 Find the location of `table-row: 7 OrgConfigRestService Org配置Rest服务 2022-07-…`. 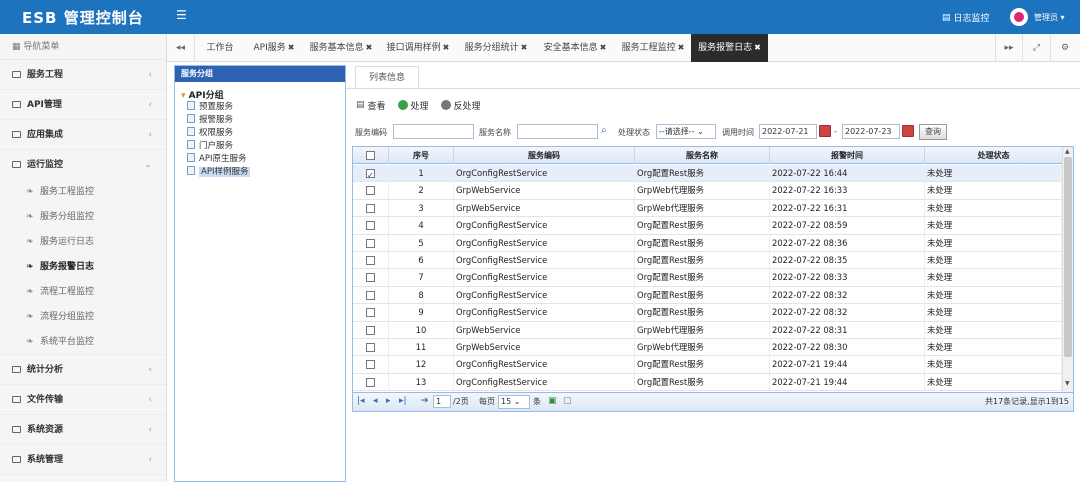

table-row: 7 OrgConfigRestService Org配置Rest服务 2022-07-… is located at coordinates (707, 278).